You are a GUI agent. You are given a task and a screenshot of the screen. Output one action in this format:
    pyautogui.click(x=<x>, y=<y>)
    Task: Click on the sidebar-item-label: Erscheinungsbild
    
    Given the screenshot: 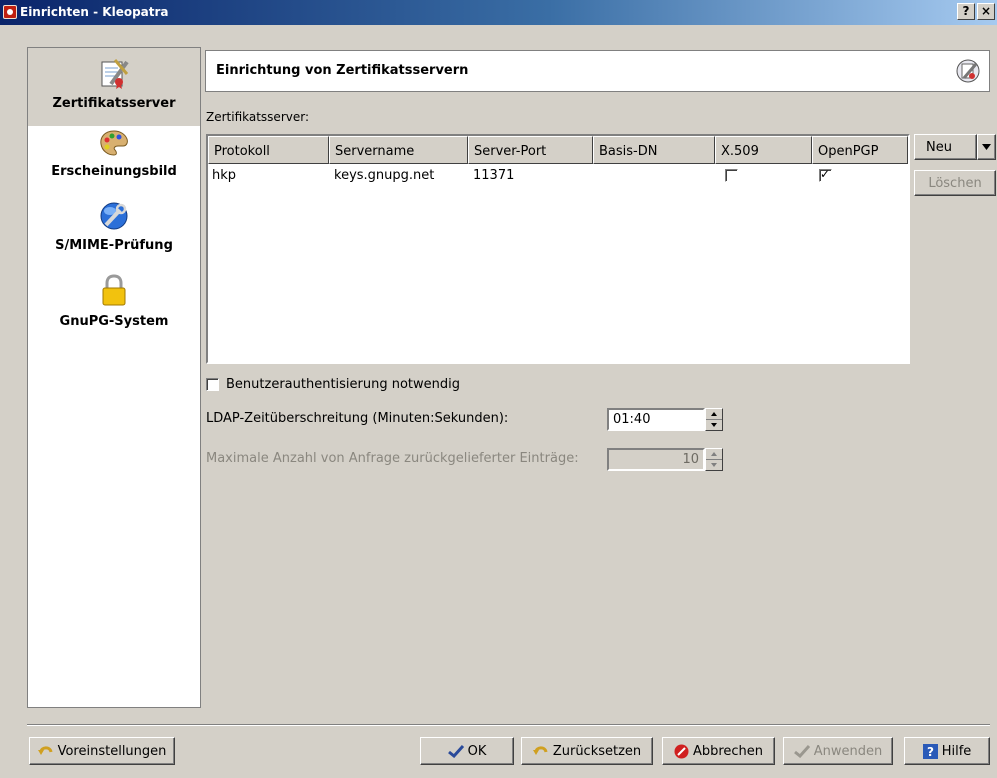 What is the action you would take?
    pyautogui.click(x=114, y=171)
    